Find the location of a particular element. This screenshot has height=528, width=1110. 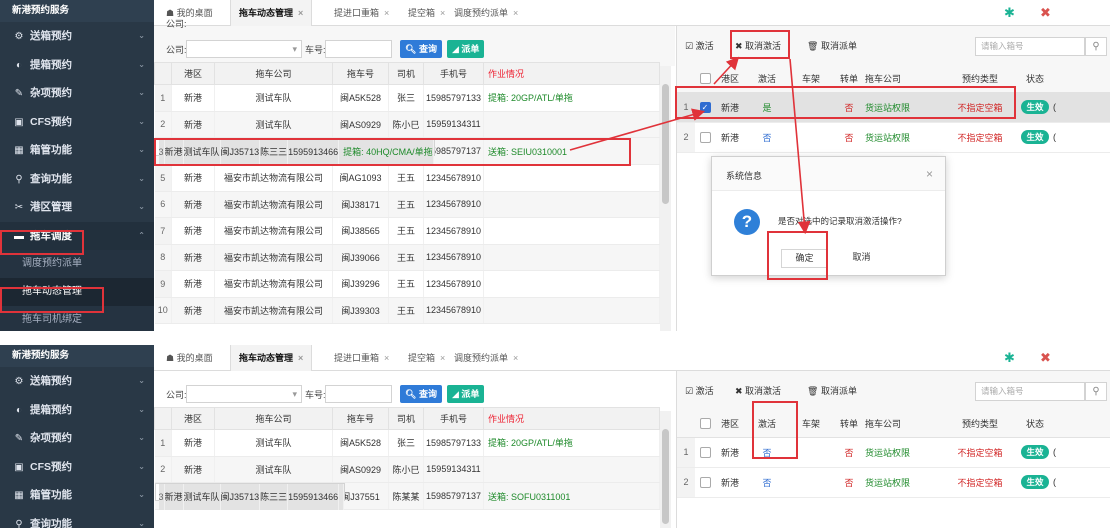

table-row: 6 新港 福安市凯达物流有限公司 闽J38171 王五 12345678910 is located at coordinates (407, 204).